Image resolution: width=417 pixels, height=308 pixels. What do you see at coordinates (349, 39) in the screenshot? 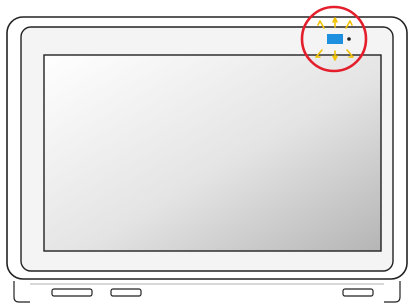
I see `indicator-dot` at bounding box center [349, 39].